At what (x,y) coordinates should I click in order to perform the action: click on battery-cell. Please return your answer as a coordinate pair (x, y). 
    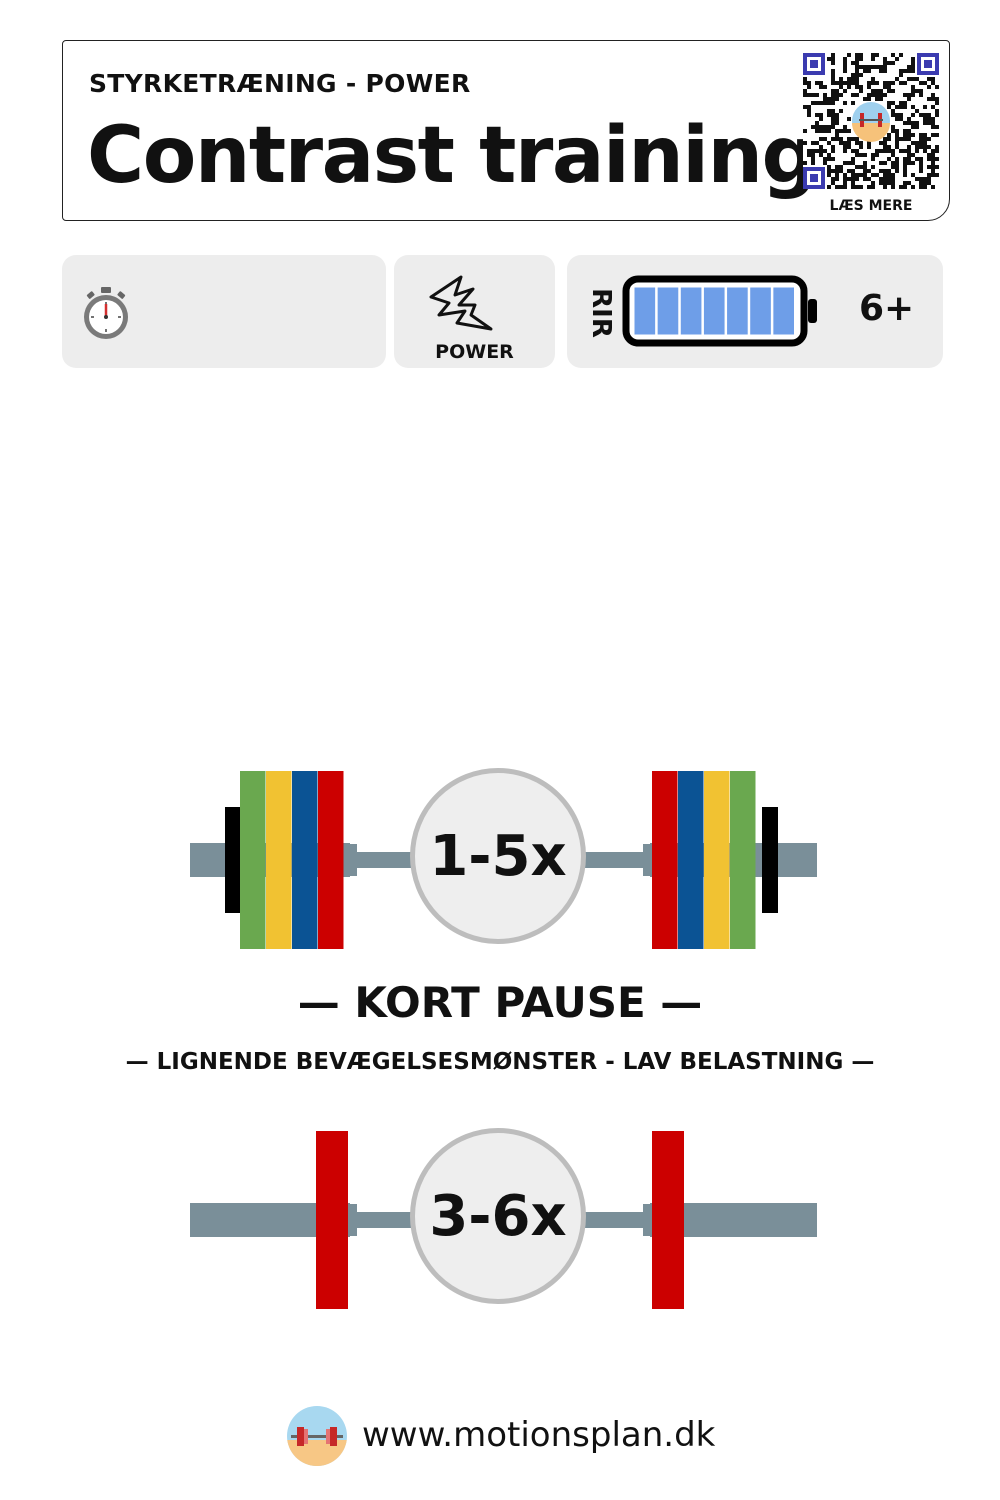
    Looking at the image, I should click on (691, 311).